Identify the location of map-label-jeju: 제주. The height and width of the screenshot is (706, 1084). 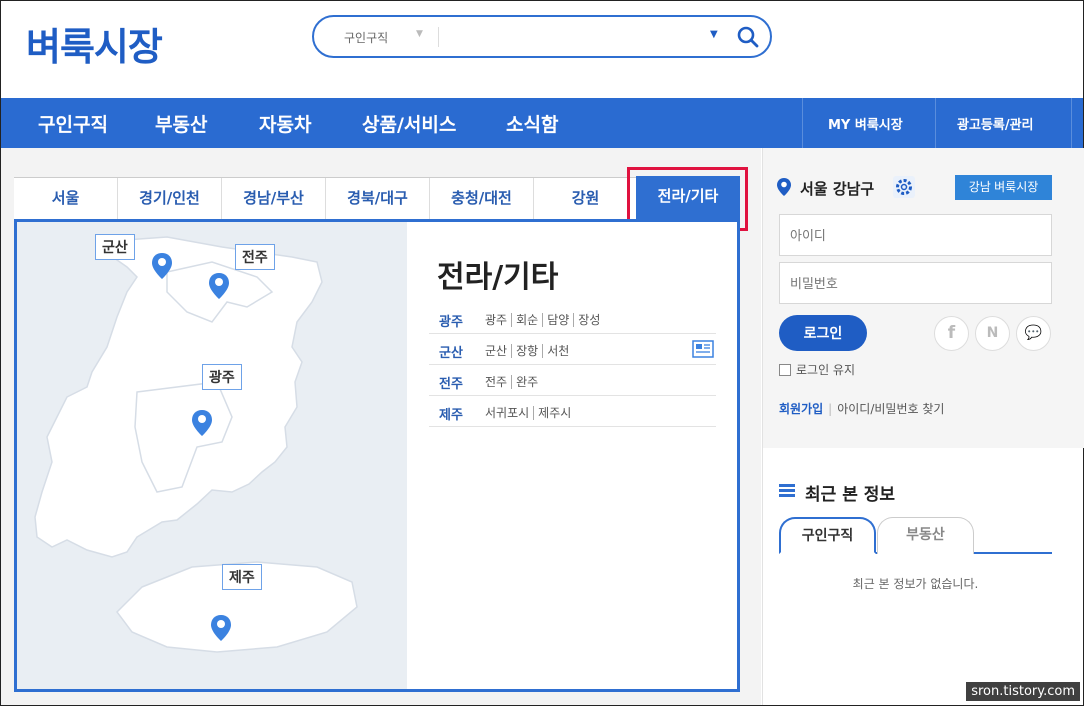
(242, 577).